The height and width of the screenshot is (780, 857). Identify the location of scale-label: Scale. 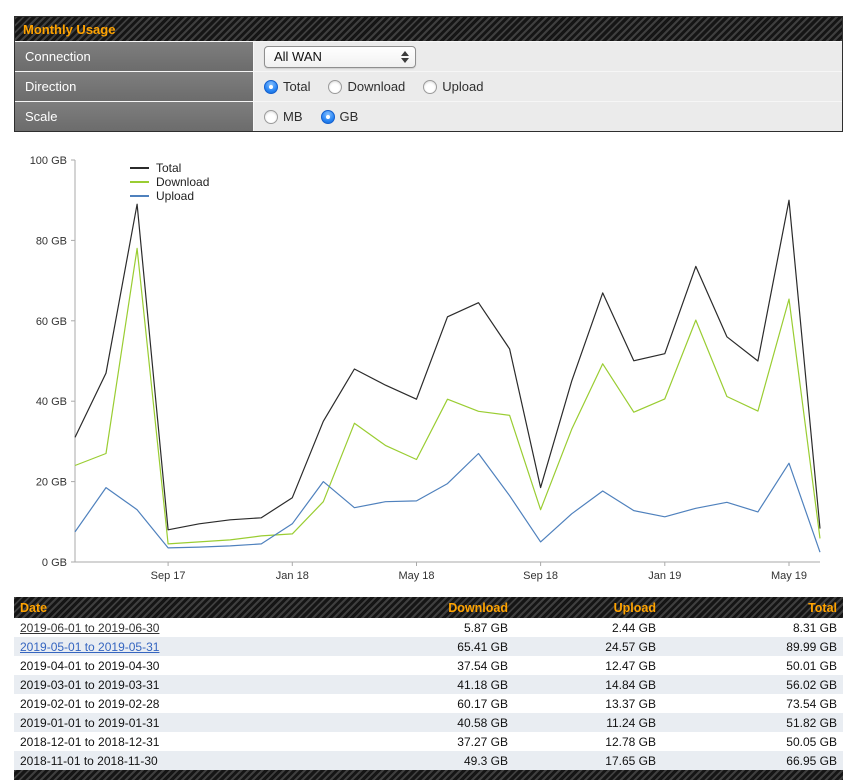
(134, 116).